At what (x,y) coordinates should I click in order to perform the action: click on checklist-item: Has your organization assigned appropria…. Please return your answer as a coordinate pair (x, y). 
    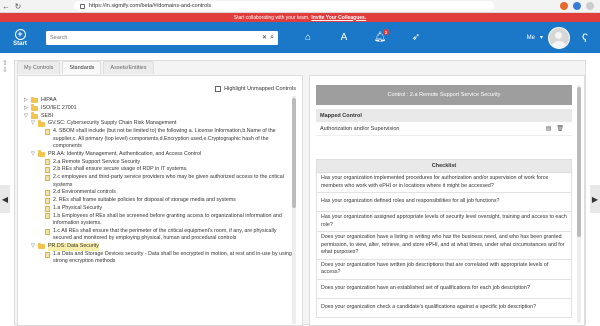
    Looking at the image, I should click on (444, 222).